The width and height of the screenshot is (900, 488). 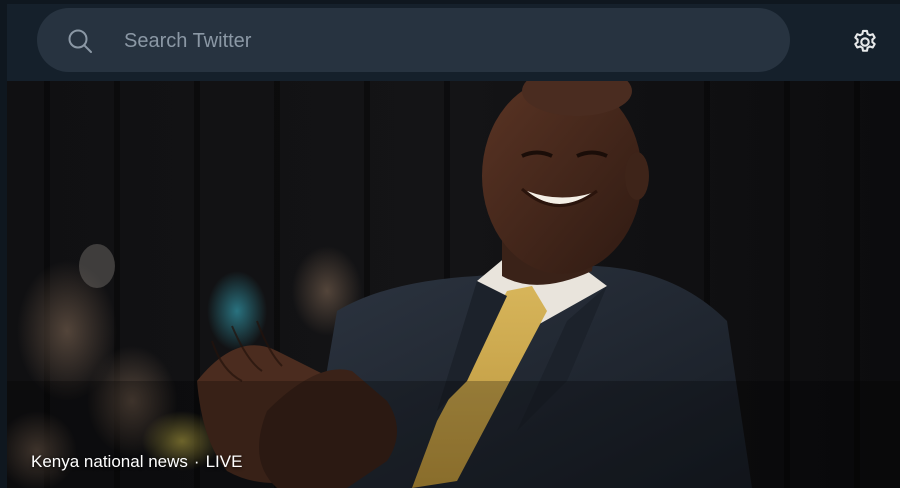 I want to click on hero-topic: Kenya national news, so click(x=109, y=461).